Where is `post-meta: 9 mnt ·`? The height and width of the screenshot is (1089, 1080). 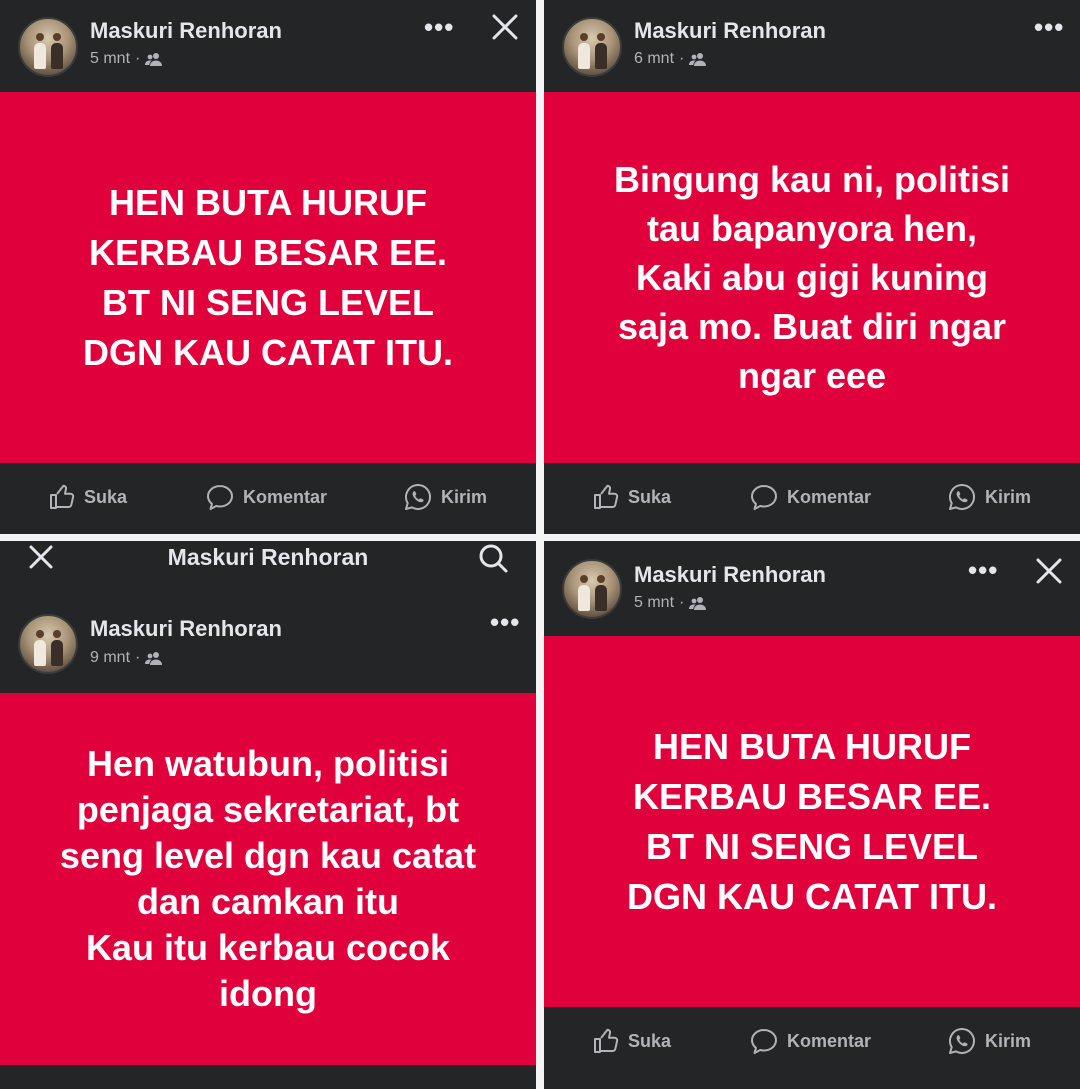 post-meta: 9 mnt · is located at coordinates (126, 658).